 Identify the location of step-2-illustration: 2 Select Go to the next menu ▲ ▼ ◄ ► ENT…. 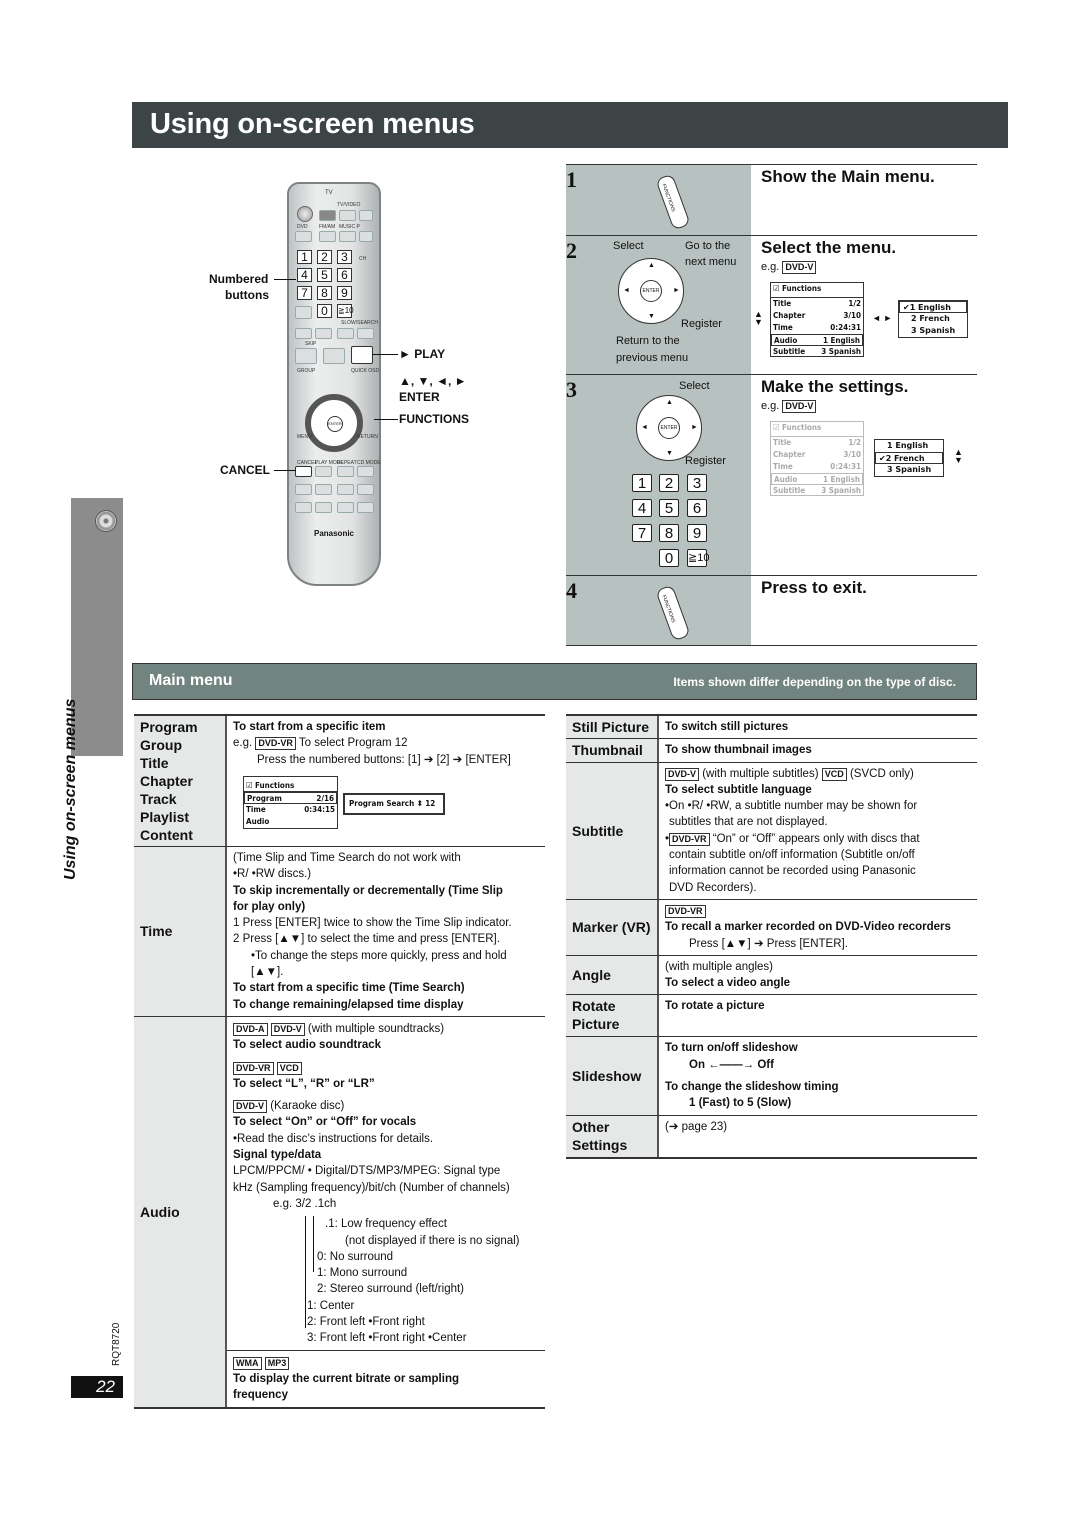
(658, 305).